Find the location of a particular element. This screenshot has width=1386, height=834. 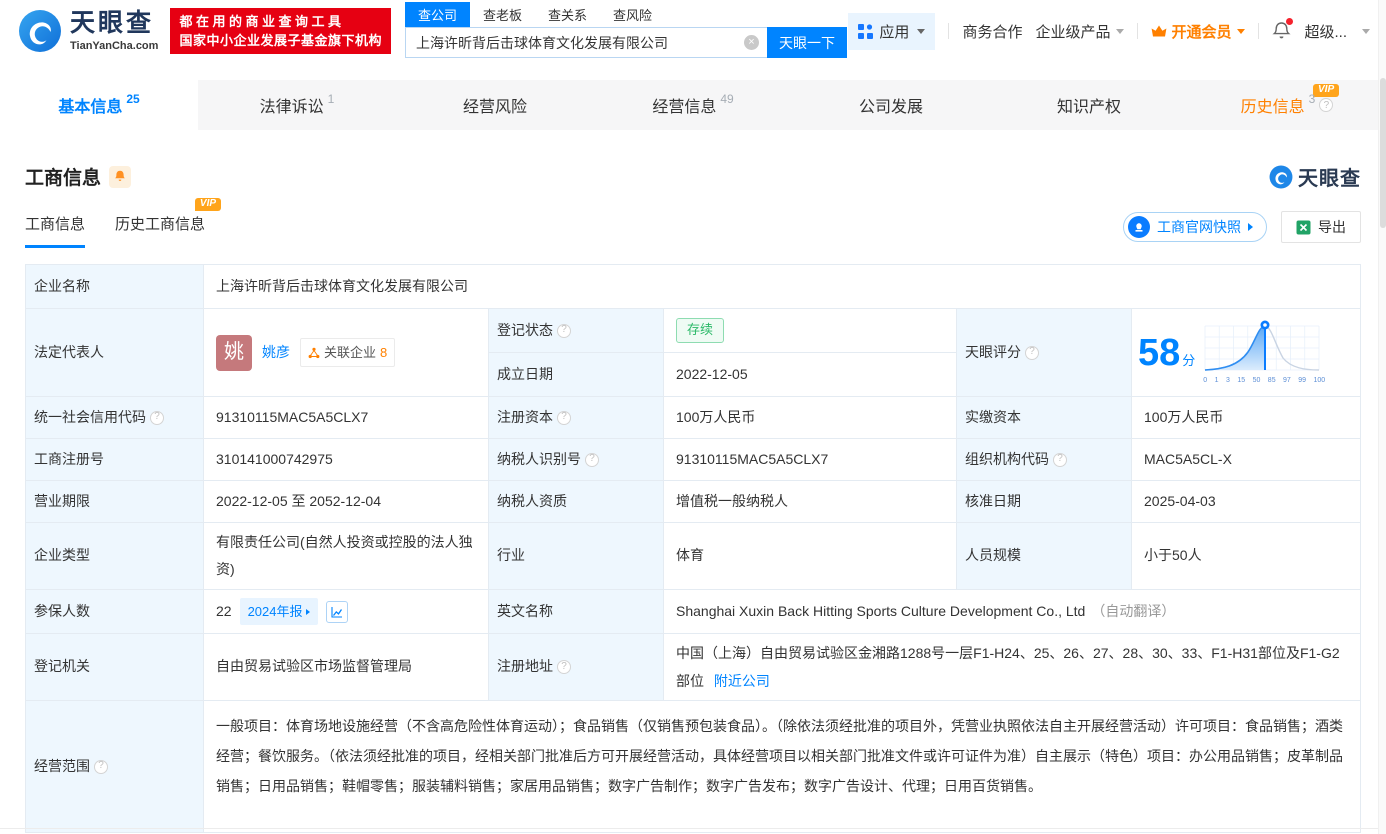

tab-history-info: VIP 历史信息 3 ? is located at coordinates (1287, 105).